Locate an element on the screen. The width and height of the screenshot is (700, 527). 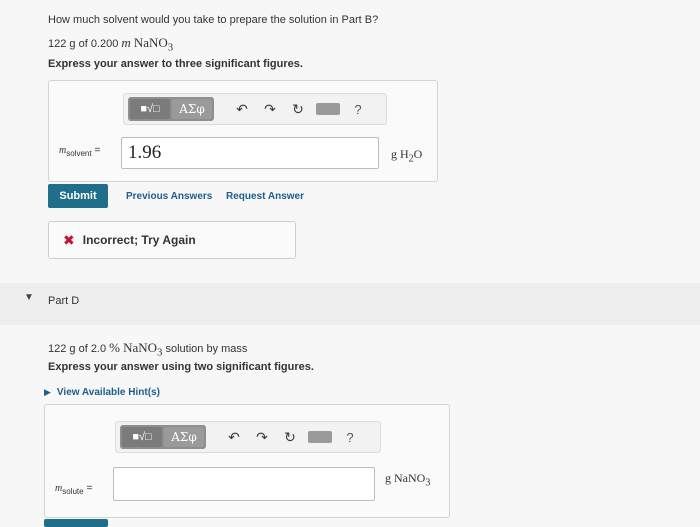
submit-button: Submit is located at coordinates (78, 196).